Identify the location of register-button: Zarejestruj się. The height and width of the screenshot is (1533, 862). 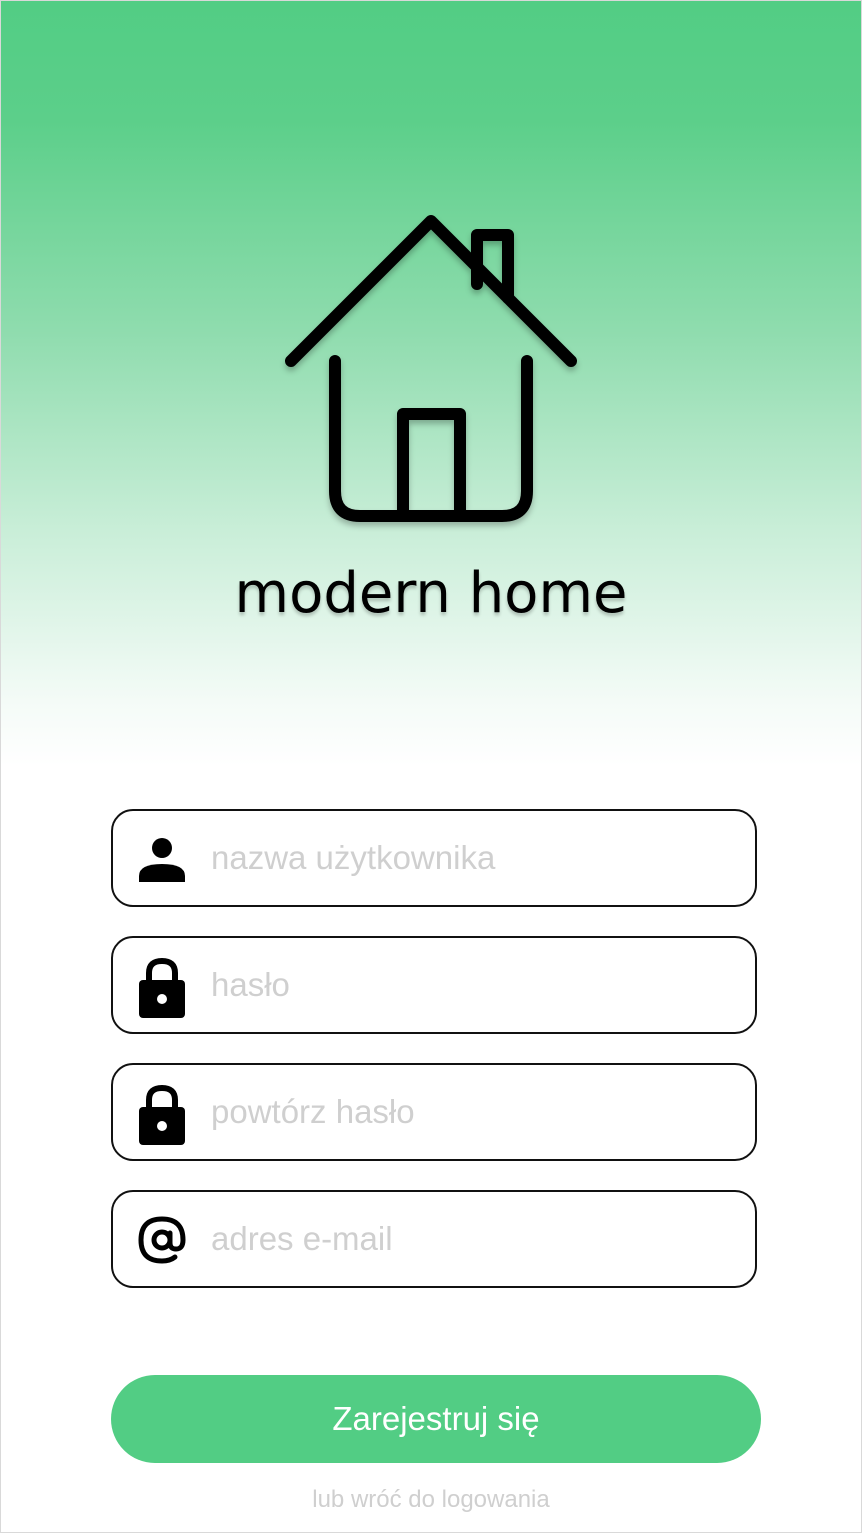
(436, 1419).